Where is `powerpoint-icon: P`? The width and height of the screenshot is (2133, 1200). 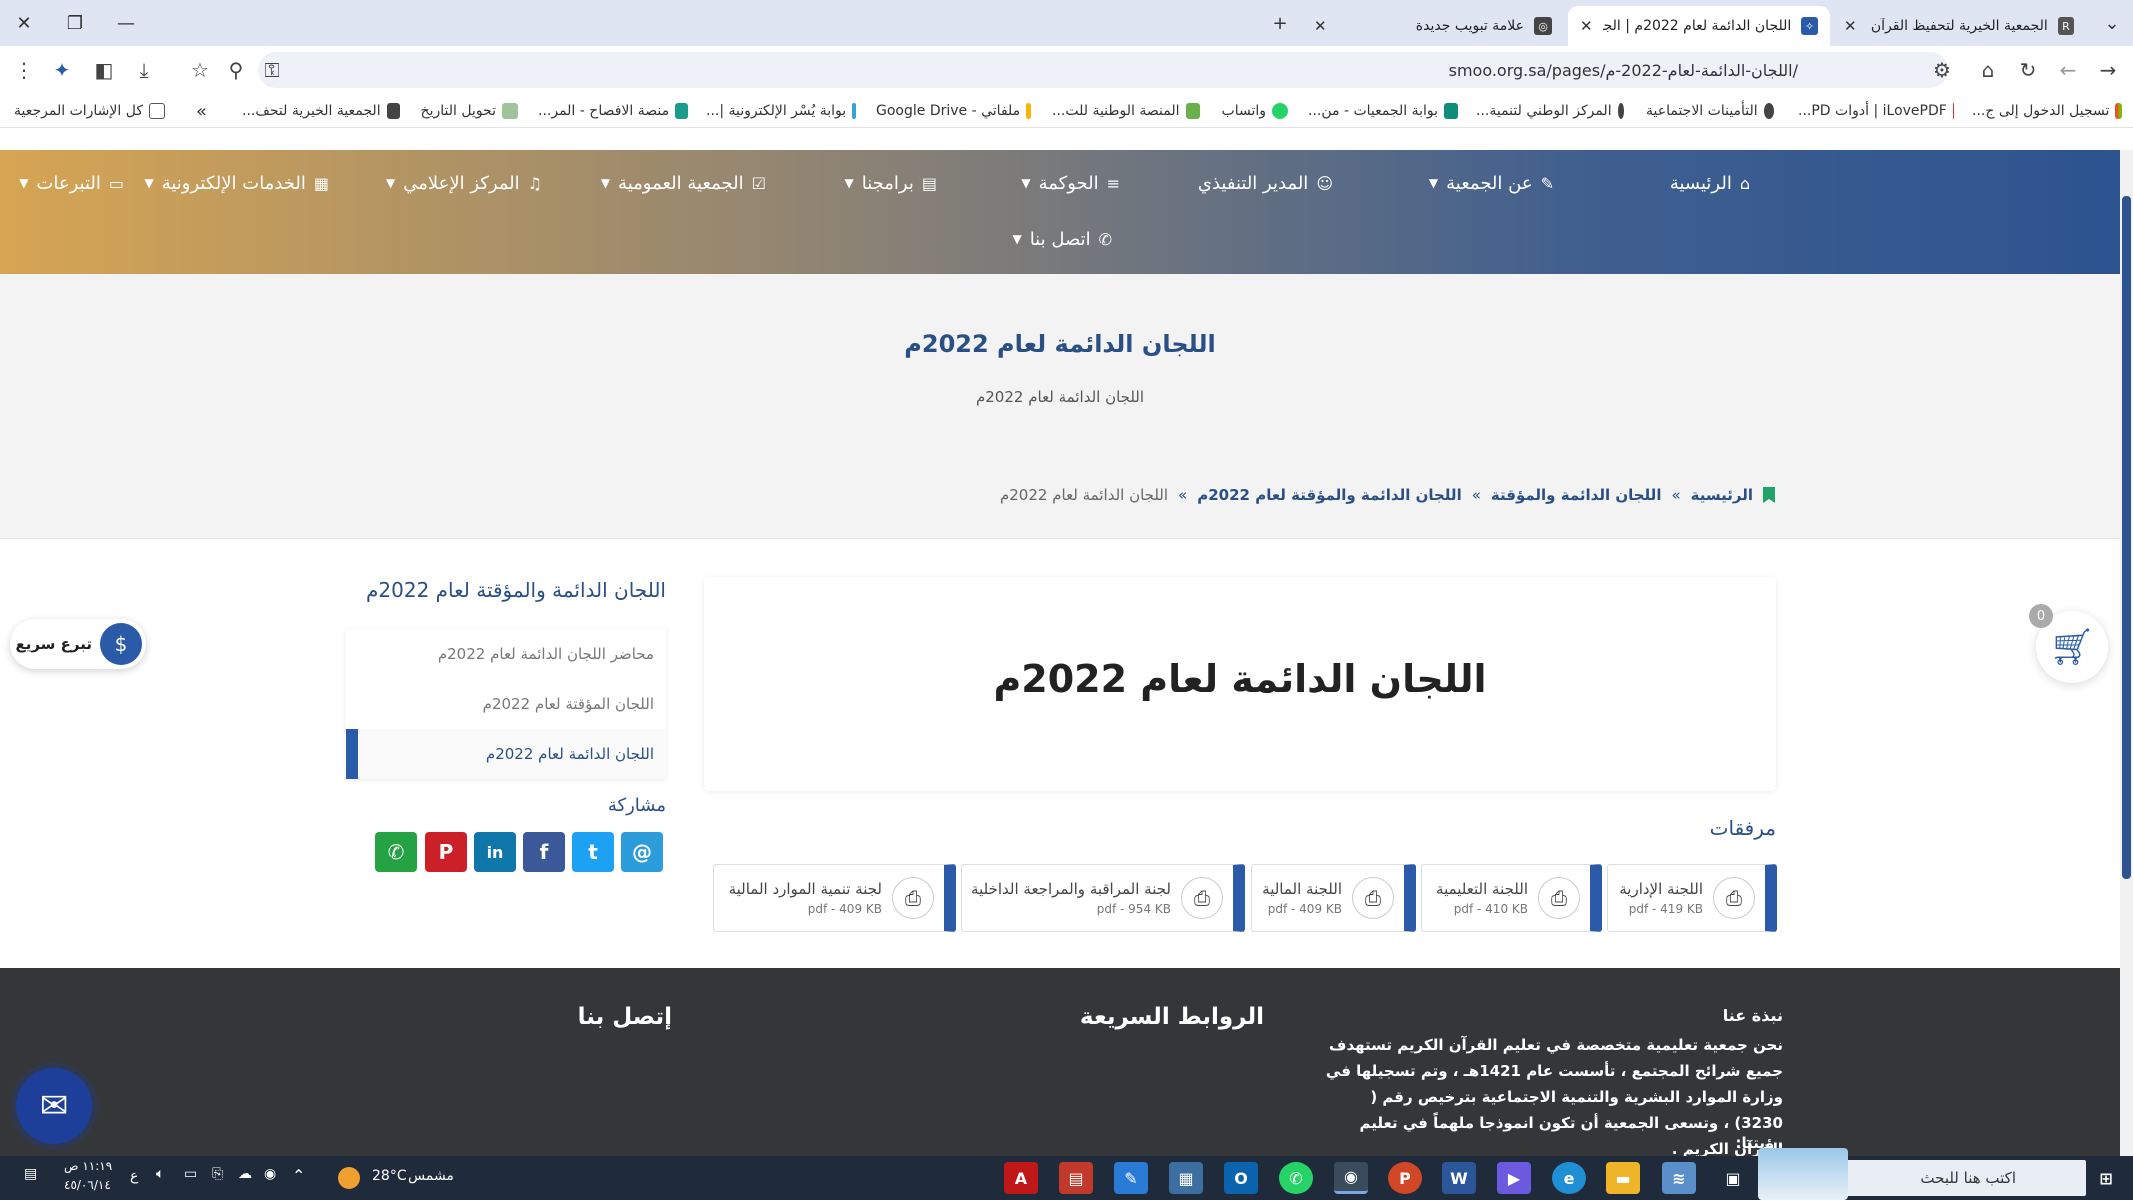 powerpoint-icon: P is located at coordinates (1405, 1178).